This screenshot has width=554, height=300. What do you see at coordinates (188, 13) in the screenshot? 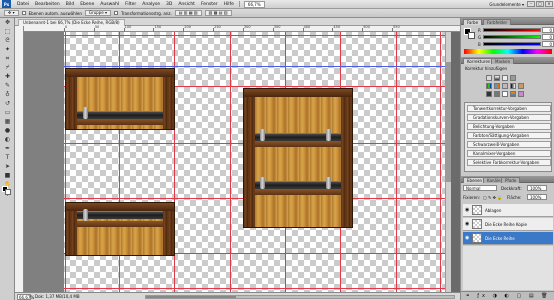
I see `align-buttons: ▤ ▥ ▦ ▧` at bounding box center [188, 13].